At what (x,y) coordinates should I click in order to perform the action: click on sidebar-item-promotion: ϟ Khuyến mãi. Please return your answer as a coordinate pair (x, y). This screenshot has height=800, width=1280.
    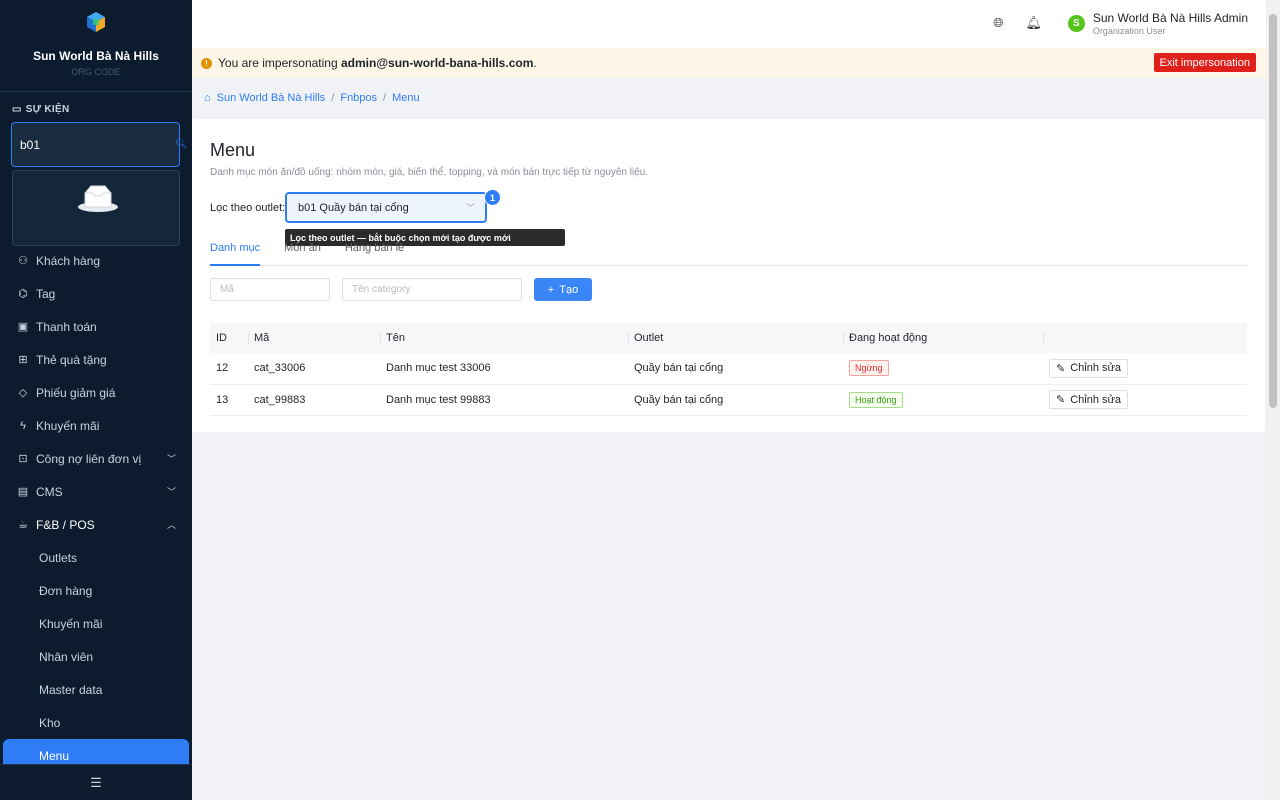
    Looking at the image, I should click on (96, 425).